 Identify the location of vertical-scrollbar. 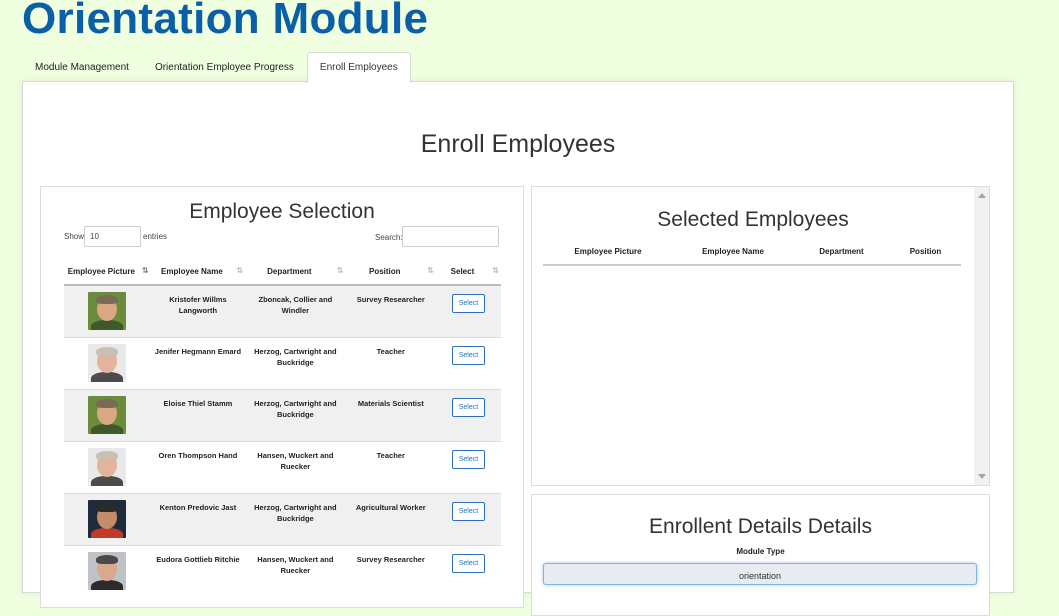
(981, 336).